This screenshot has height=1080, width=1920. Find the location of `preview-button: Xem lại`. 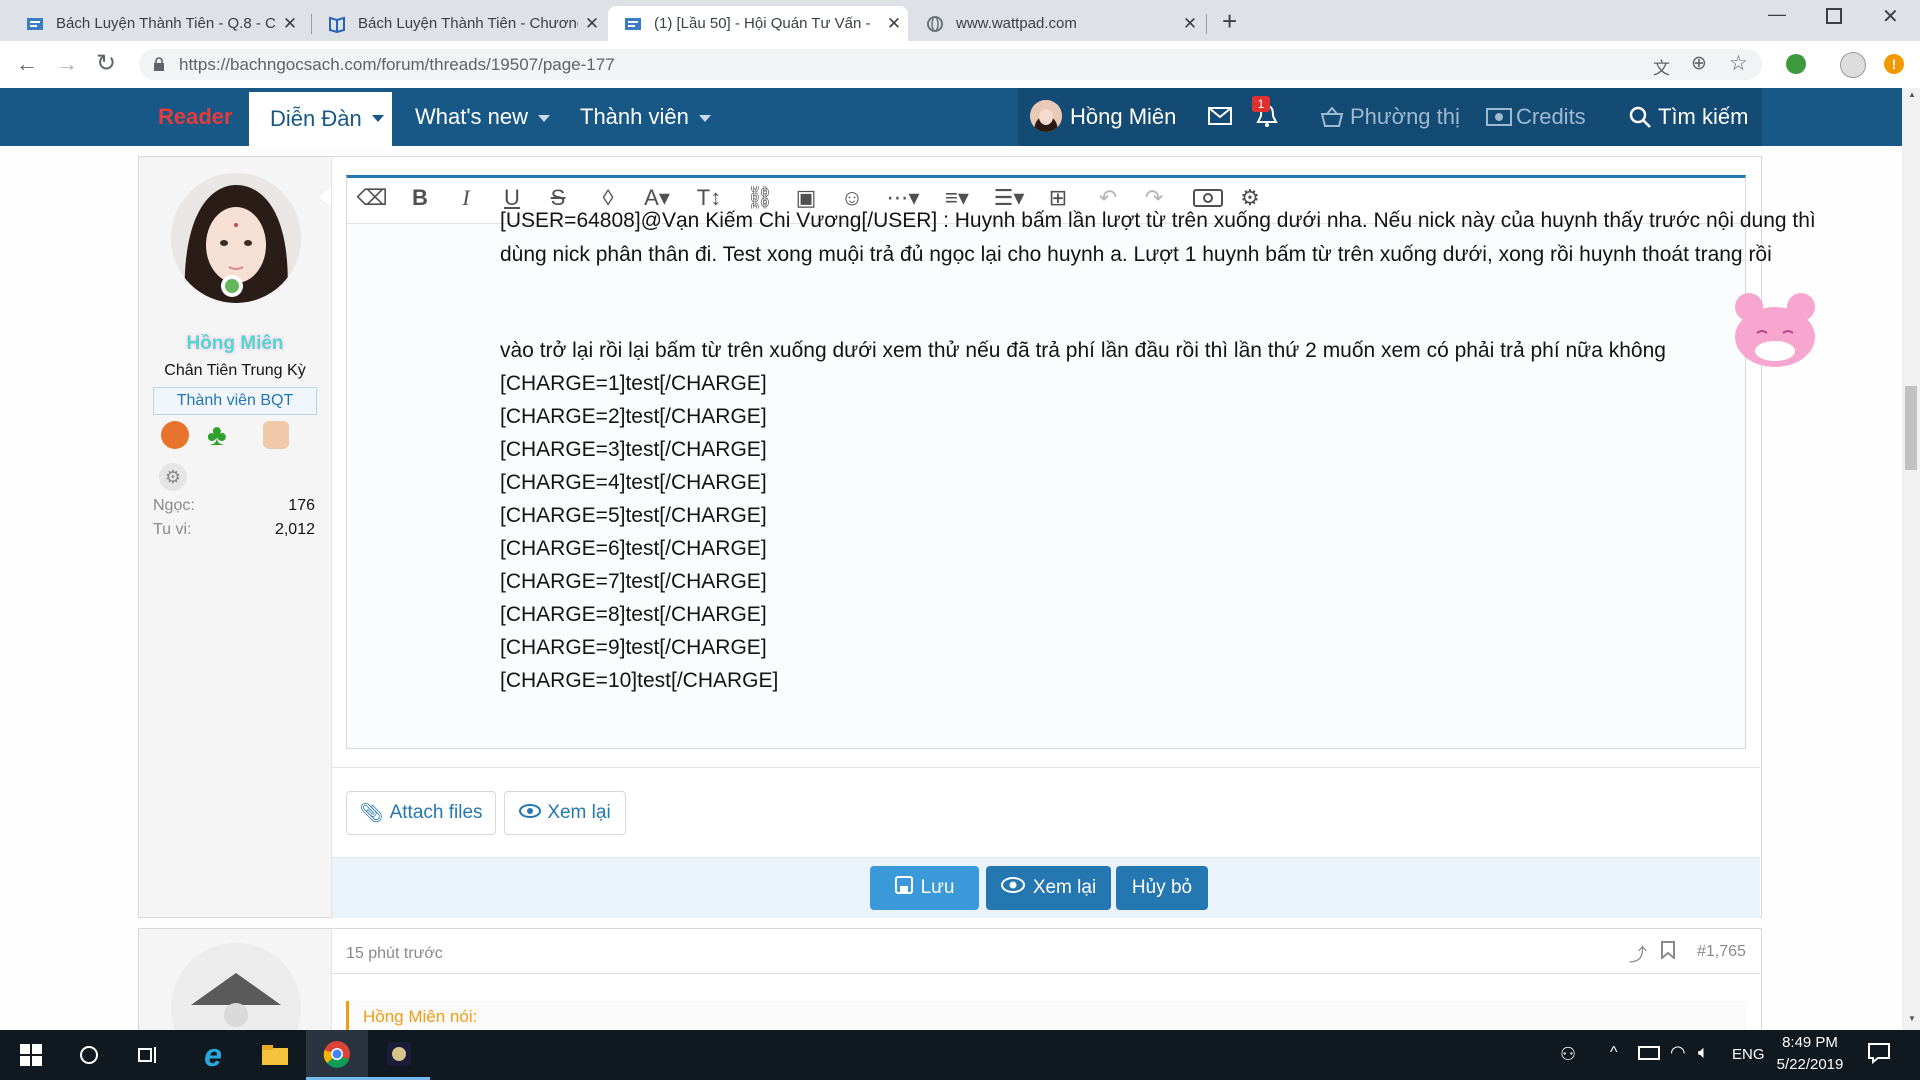

preview-button: Xem lại is located at coordinates (565, 813).